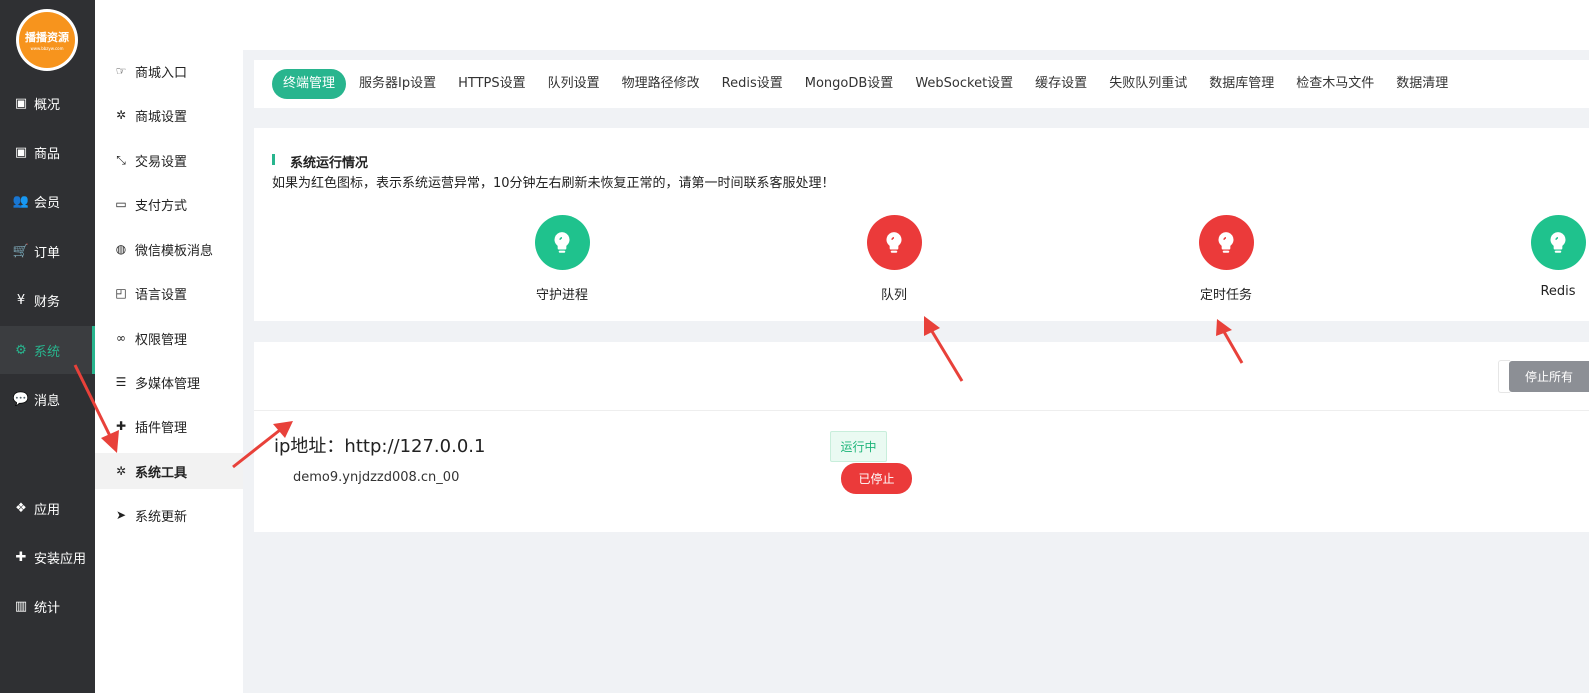 This screenshot has width=1589, height=693. I want to click on subnav-item-label: 多媒体管理, so click(168, 384).